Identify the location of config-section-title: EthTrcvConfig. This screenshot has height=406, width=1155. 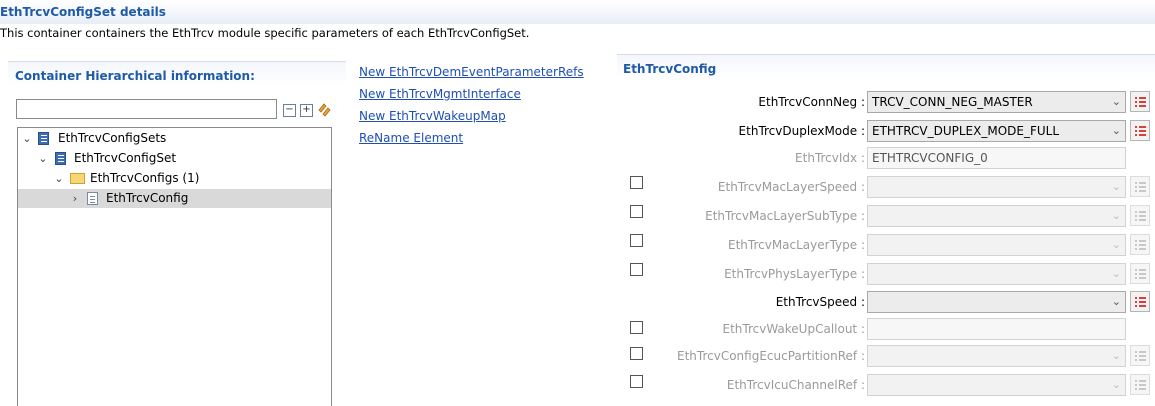
(670, 69).